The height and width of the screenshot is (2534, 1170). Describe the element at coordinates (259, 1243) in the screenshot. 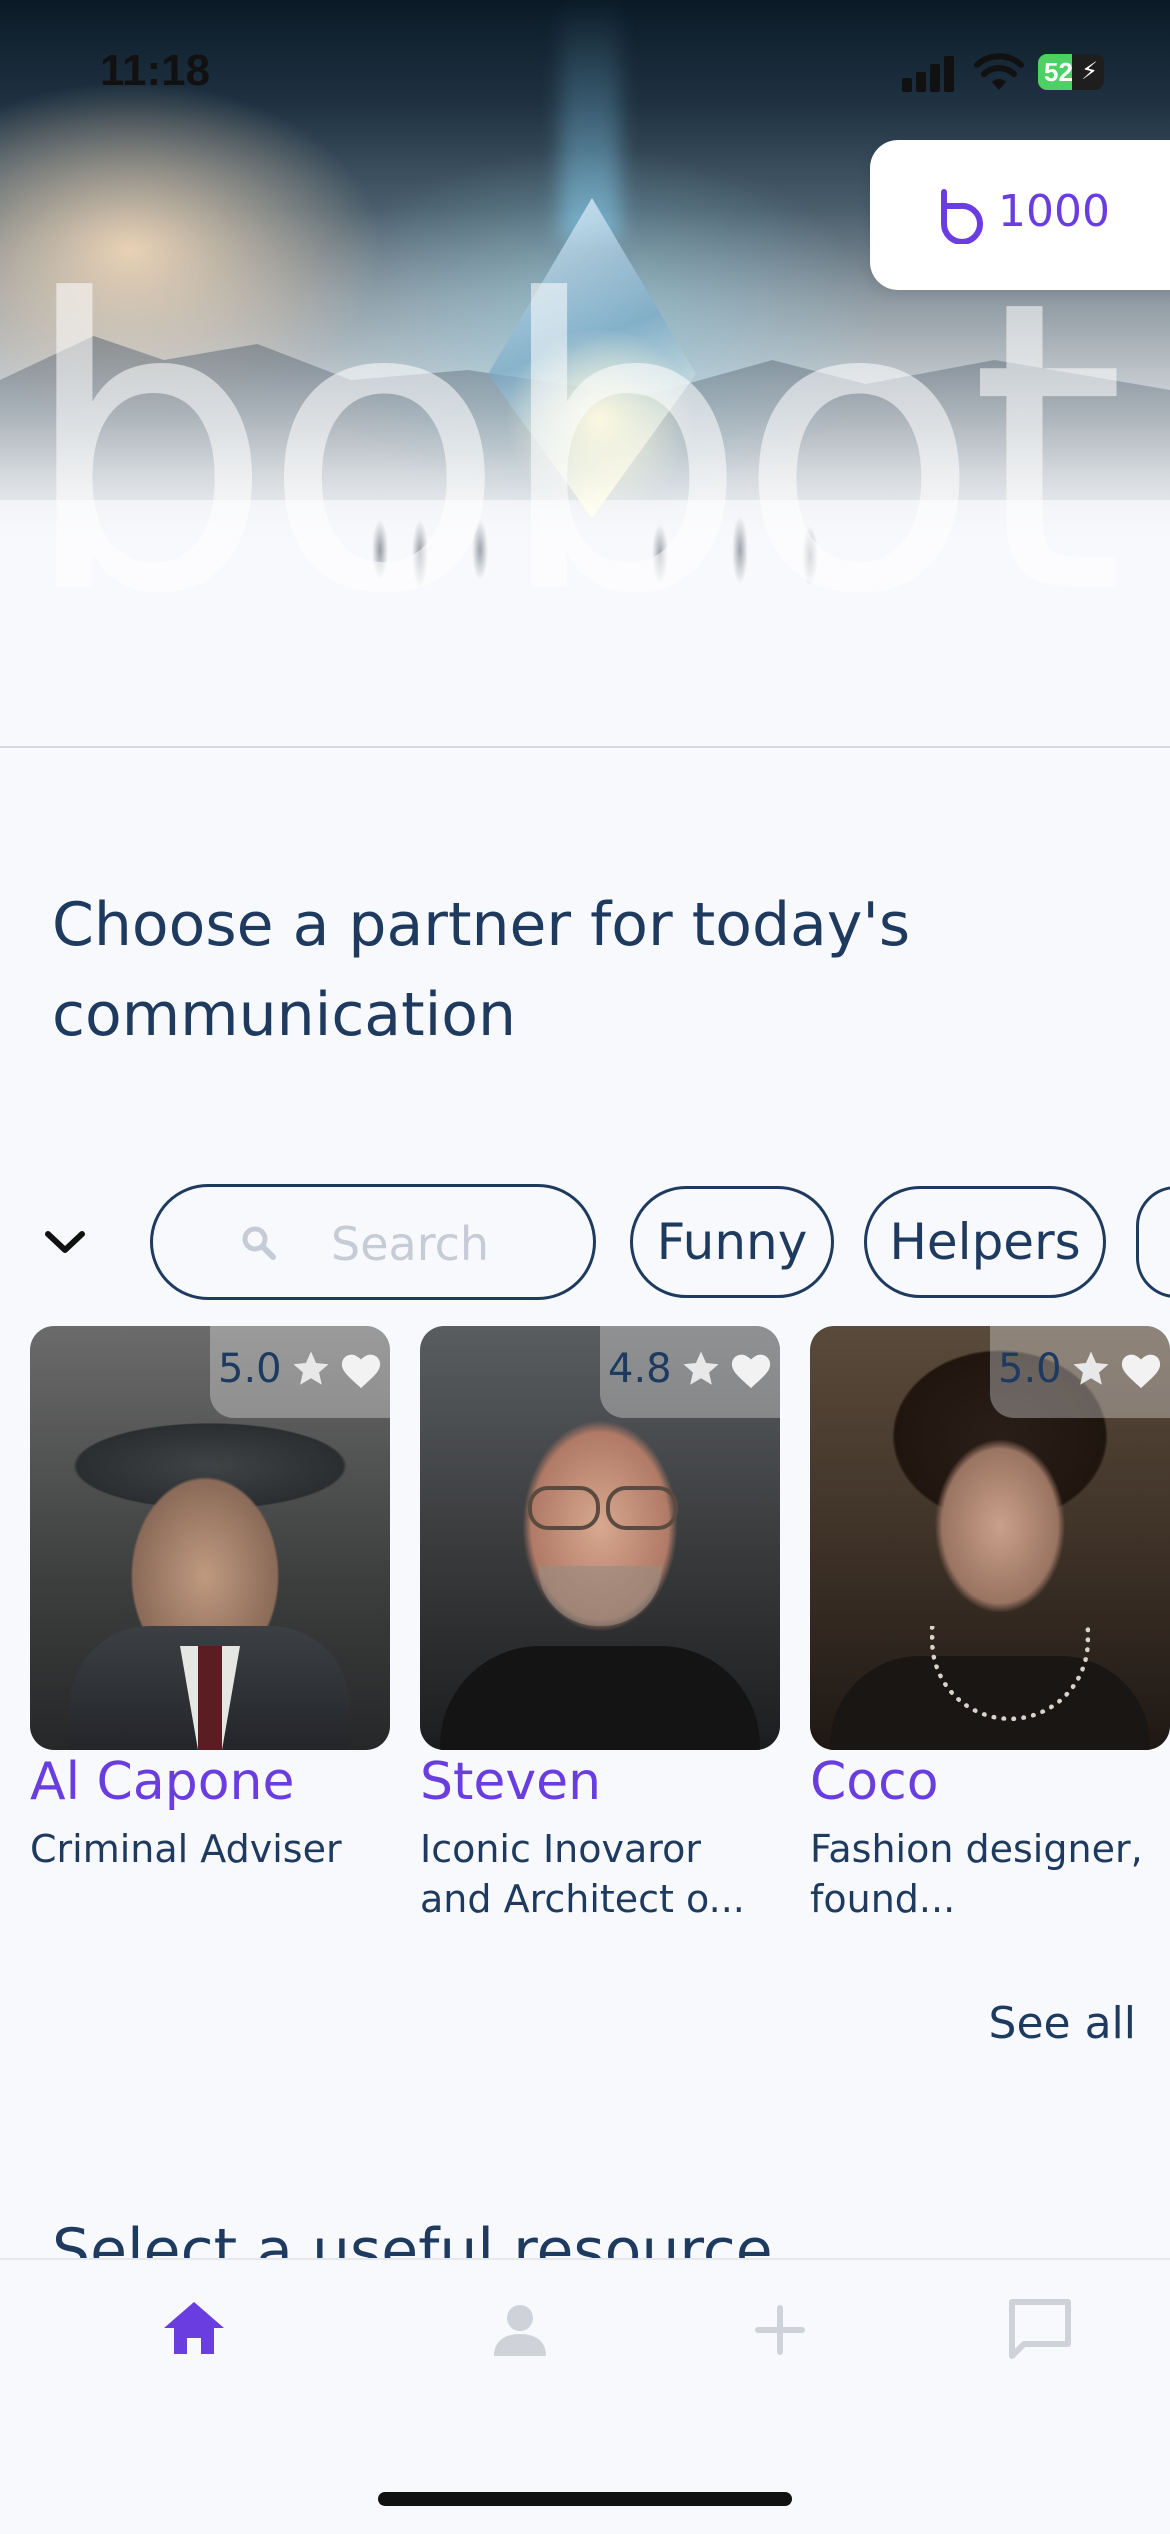

I see `search-icon` at that location.